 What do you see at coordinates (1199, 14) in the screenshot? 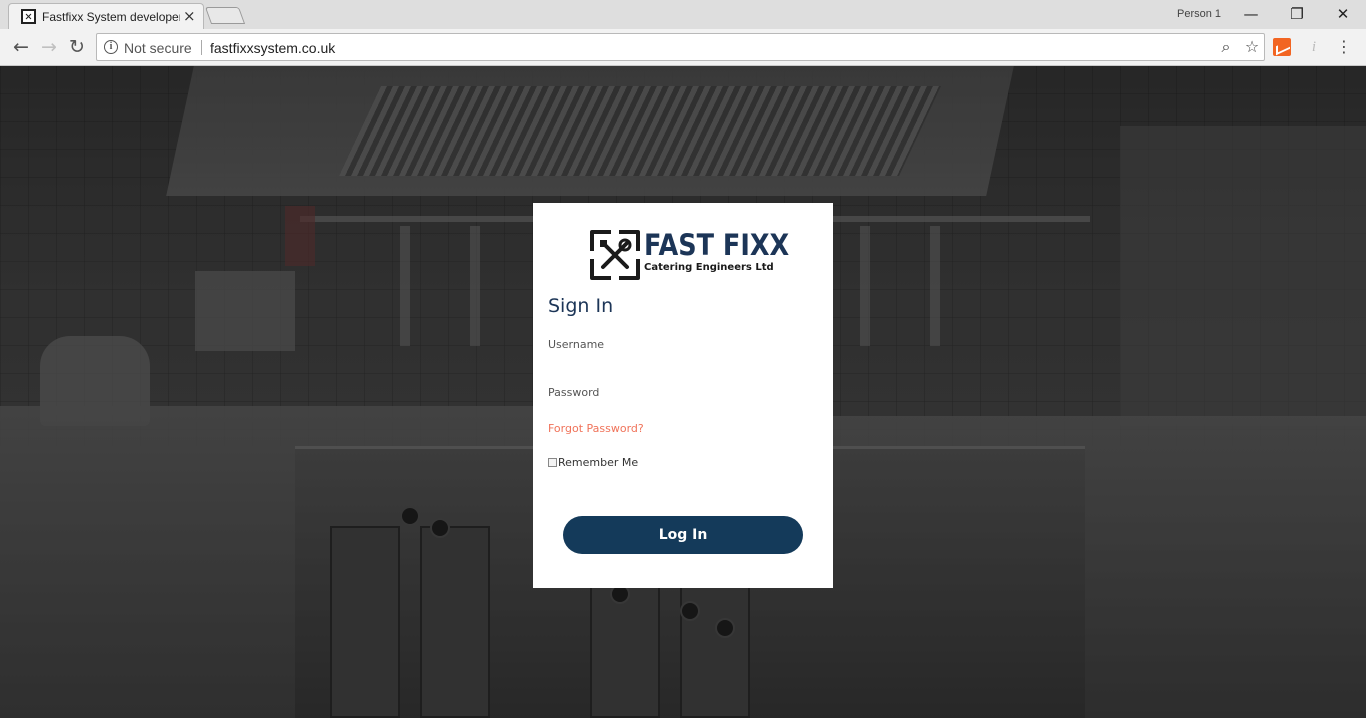
I see `profile-button: Person 1` at bounding box center [1199, 14].